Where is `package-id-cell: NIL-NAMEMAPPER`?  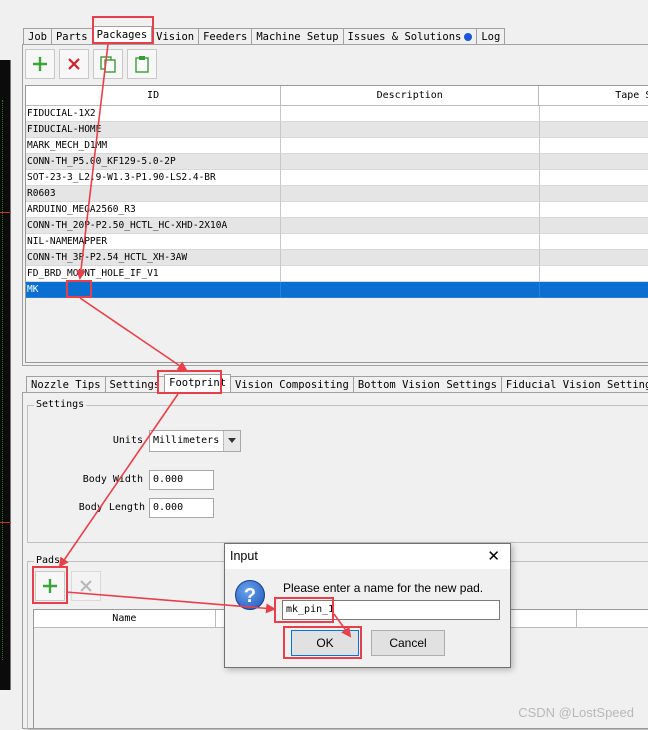 package-id-cell: NIL-NAMEMAPPER is located at coordinates (154, 242).